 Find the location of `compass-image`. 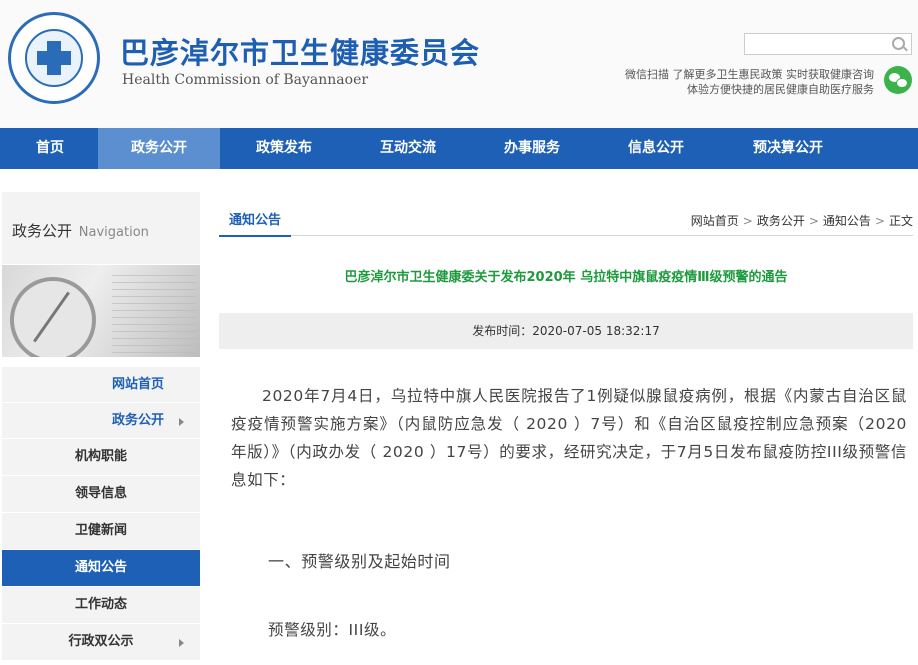

compass-image is located at coordinates (53, 317).